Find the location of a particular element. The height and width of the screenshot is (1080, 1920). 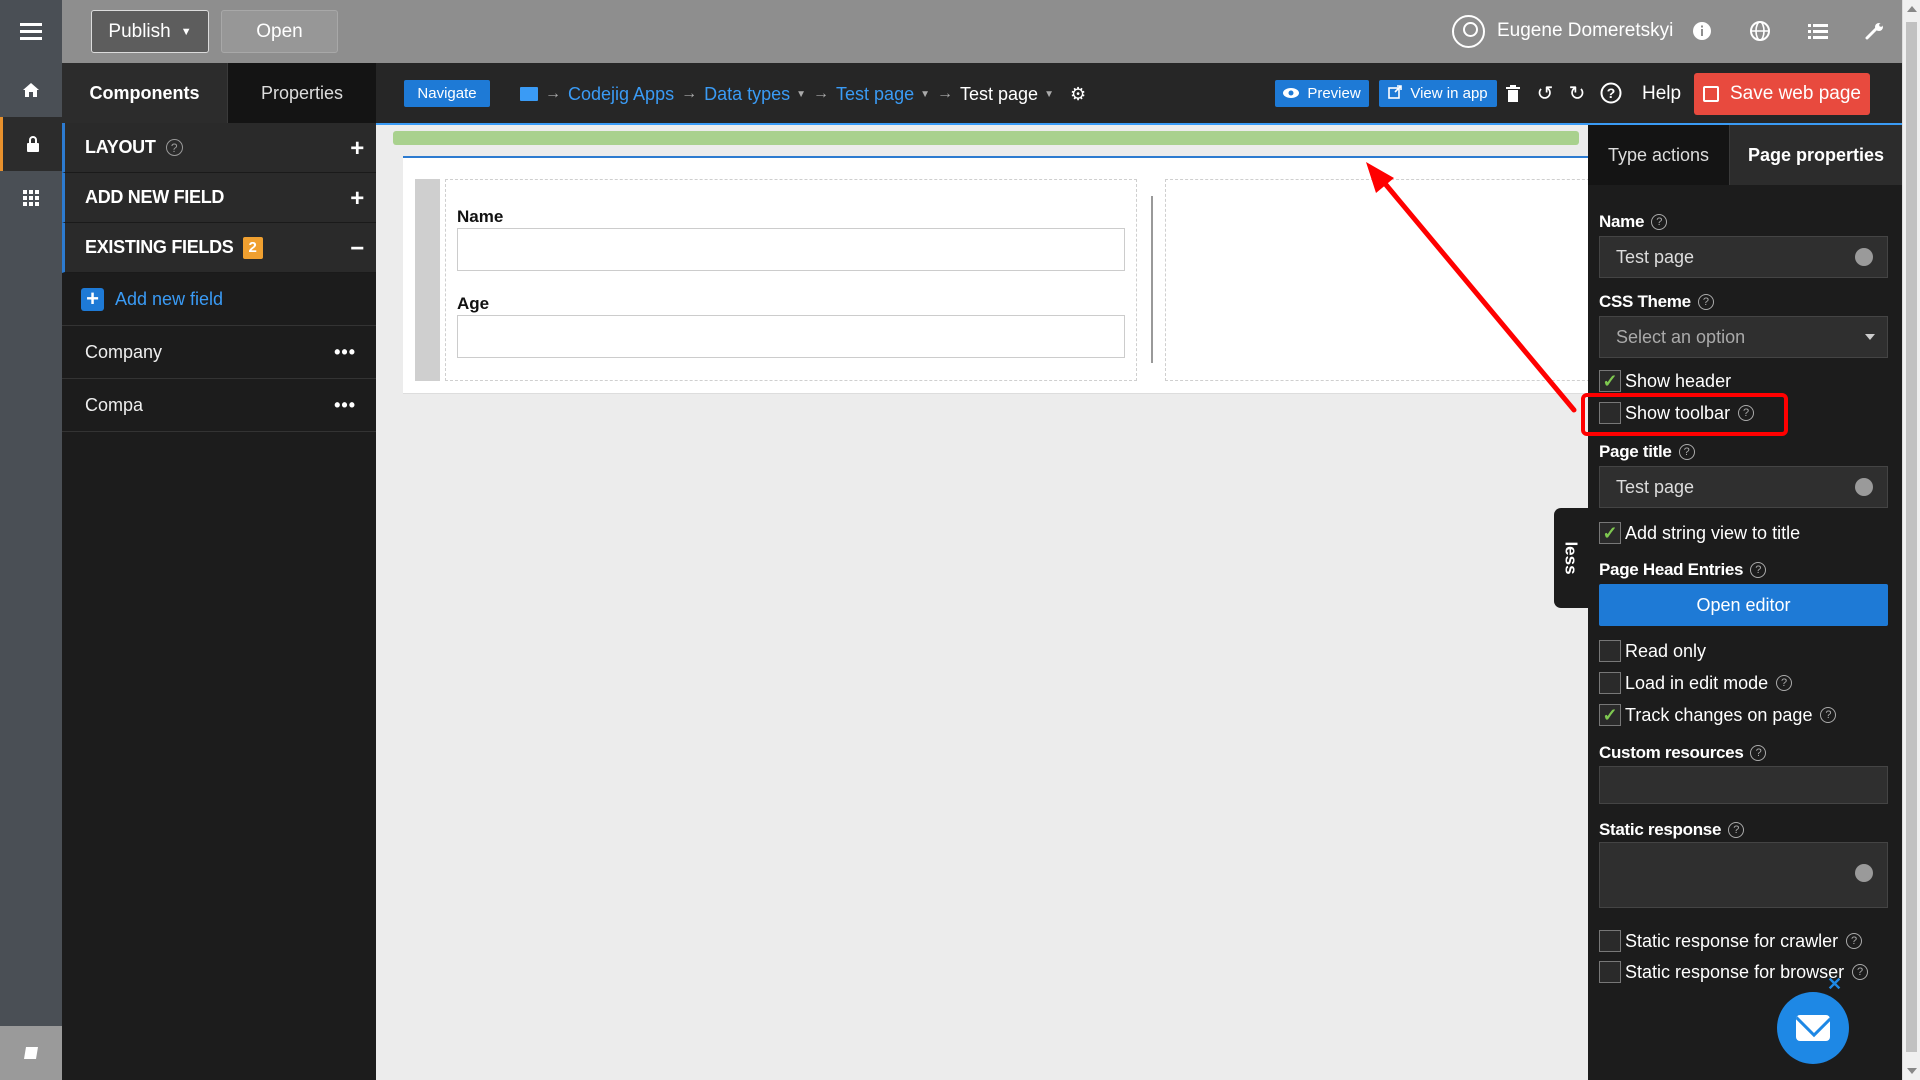

section-existing-fields: EXISTING FIELDS 2 − is located at coordinates (219, 248).